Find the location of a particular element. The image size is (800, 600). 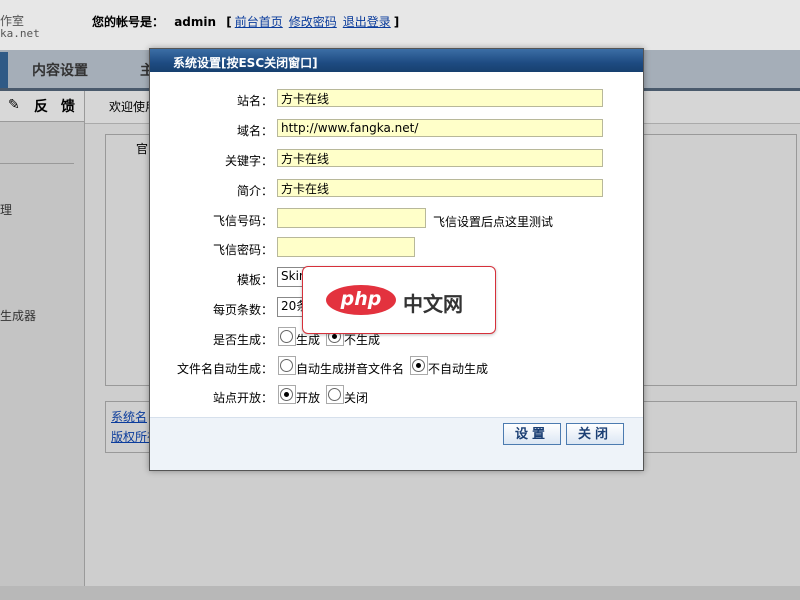

edit-icon: ✎ is located at coordinates (14, 105).